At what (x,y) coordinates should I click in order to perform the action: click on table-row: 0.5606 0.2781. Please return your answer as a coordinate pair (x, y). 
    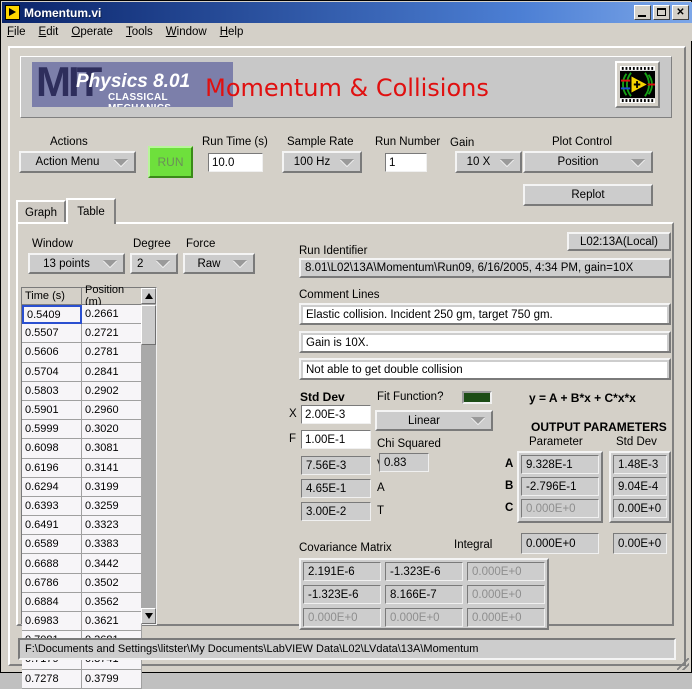
    Looking at the image, I should click on (82, 353).